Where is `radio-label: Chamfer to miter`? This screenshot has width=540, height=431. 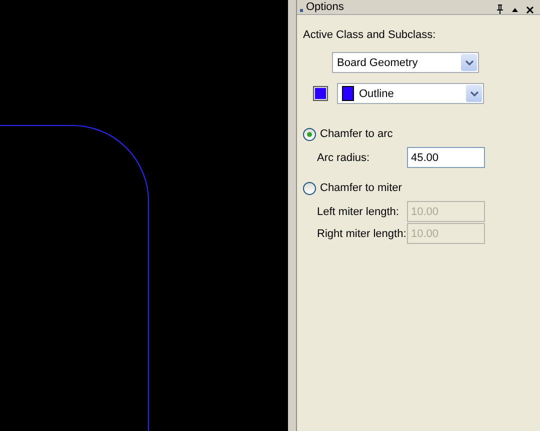
radio-label: Chamfer to miter is located at coordinates (361, 188).